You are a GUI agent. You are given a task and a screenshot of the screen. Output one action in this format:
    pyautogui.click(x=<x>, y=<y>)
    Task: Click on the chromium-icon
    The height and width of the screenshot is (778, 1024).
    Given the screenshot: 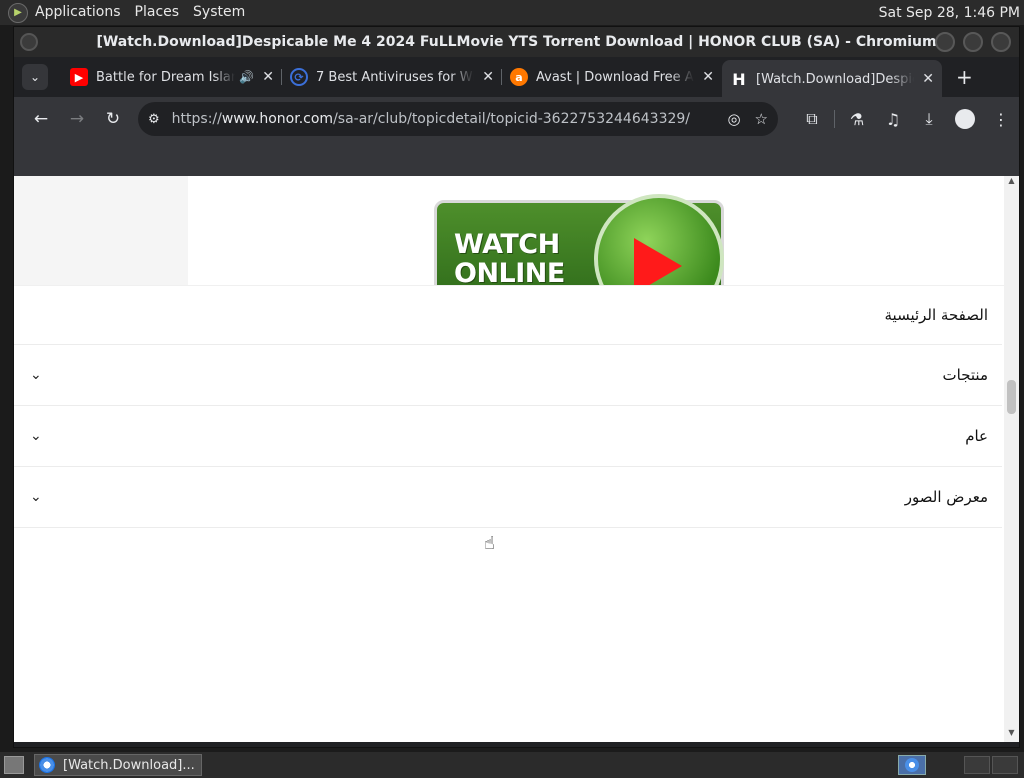 What is the action you would take?
    pyautogui.click(x=47, y=765)
    